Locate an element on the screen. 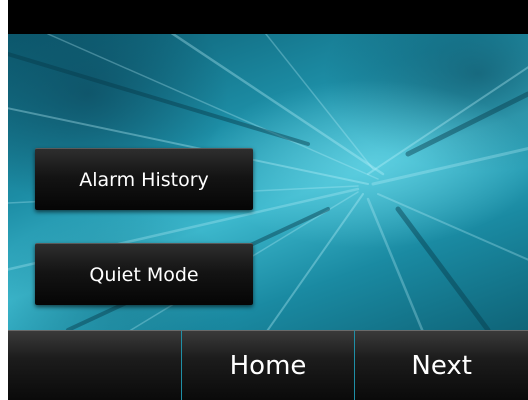 This screenshot has width=528, height=400. status-bar is located at coordinates (268, 17).